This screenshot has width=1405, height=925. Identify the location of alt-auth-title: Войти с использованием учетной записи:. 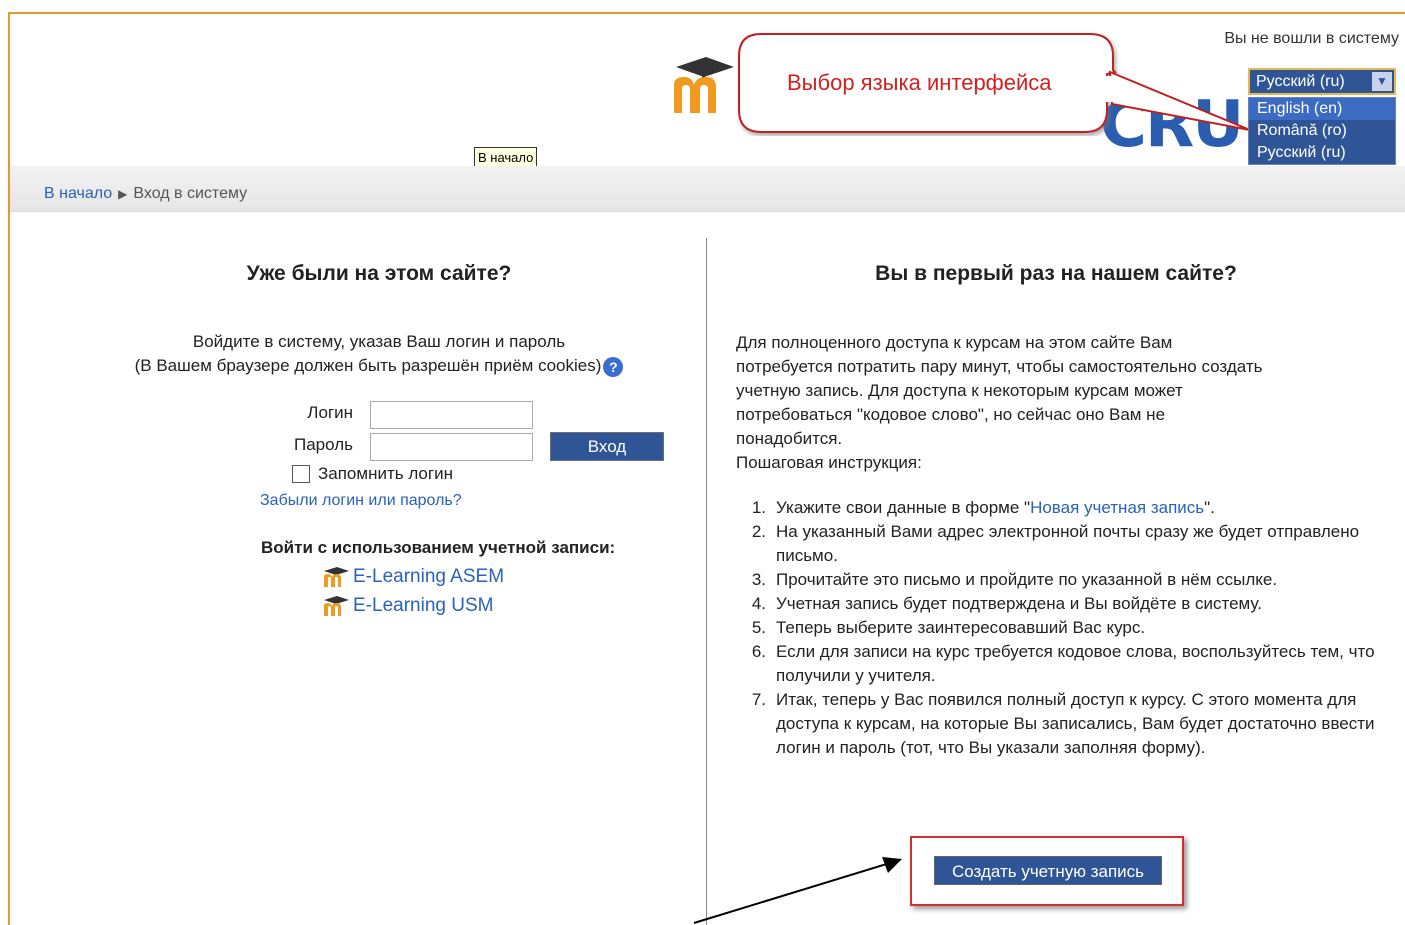
(438, 547).